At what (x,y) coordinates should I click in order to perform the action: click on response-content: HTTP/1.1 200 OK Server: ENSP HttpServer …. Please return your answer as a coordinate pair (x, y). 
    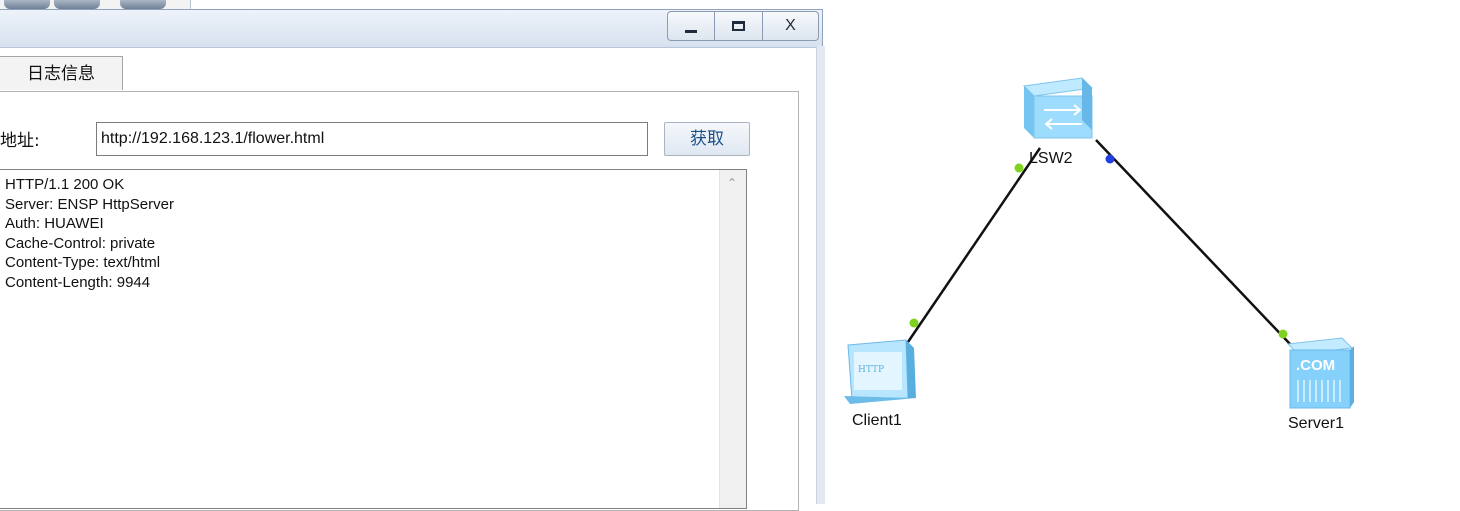
    Looking at the image, I should click on (89, 234).